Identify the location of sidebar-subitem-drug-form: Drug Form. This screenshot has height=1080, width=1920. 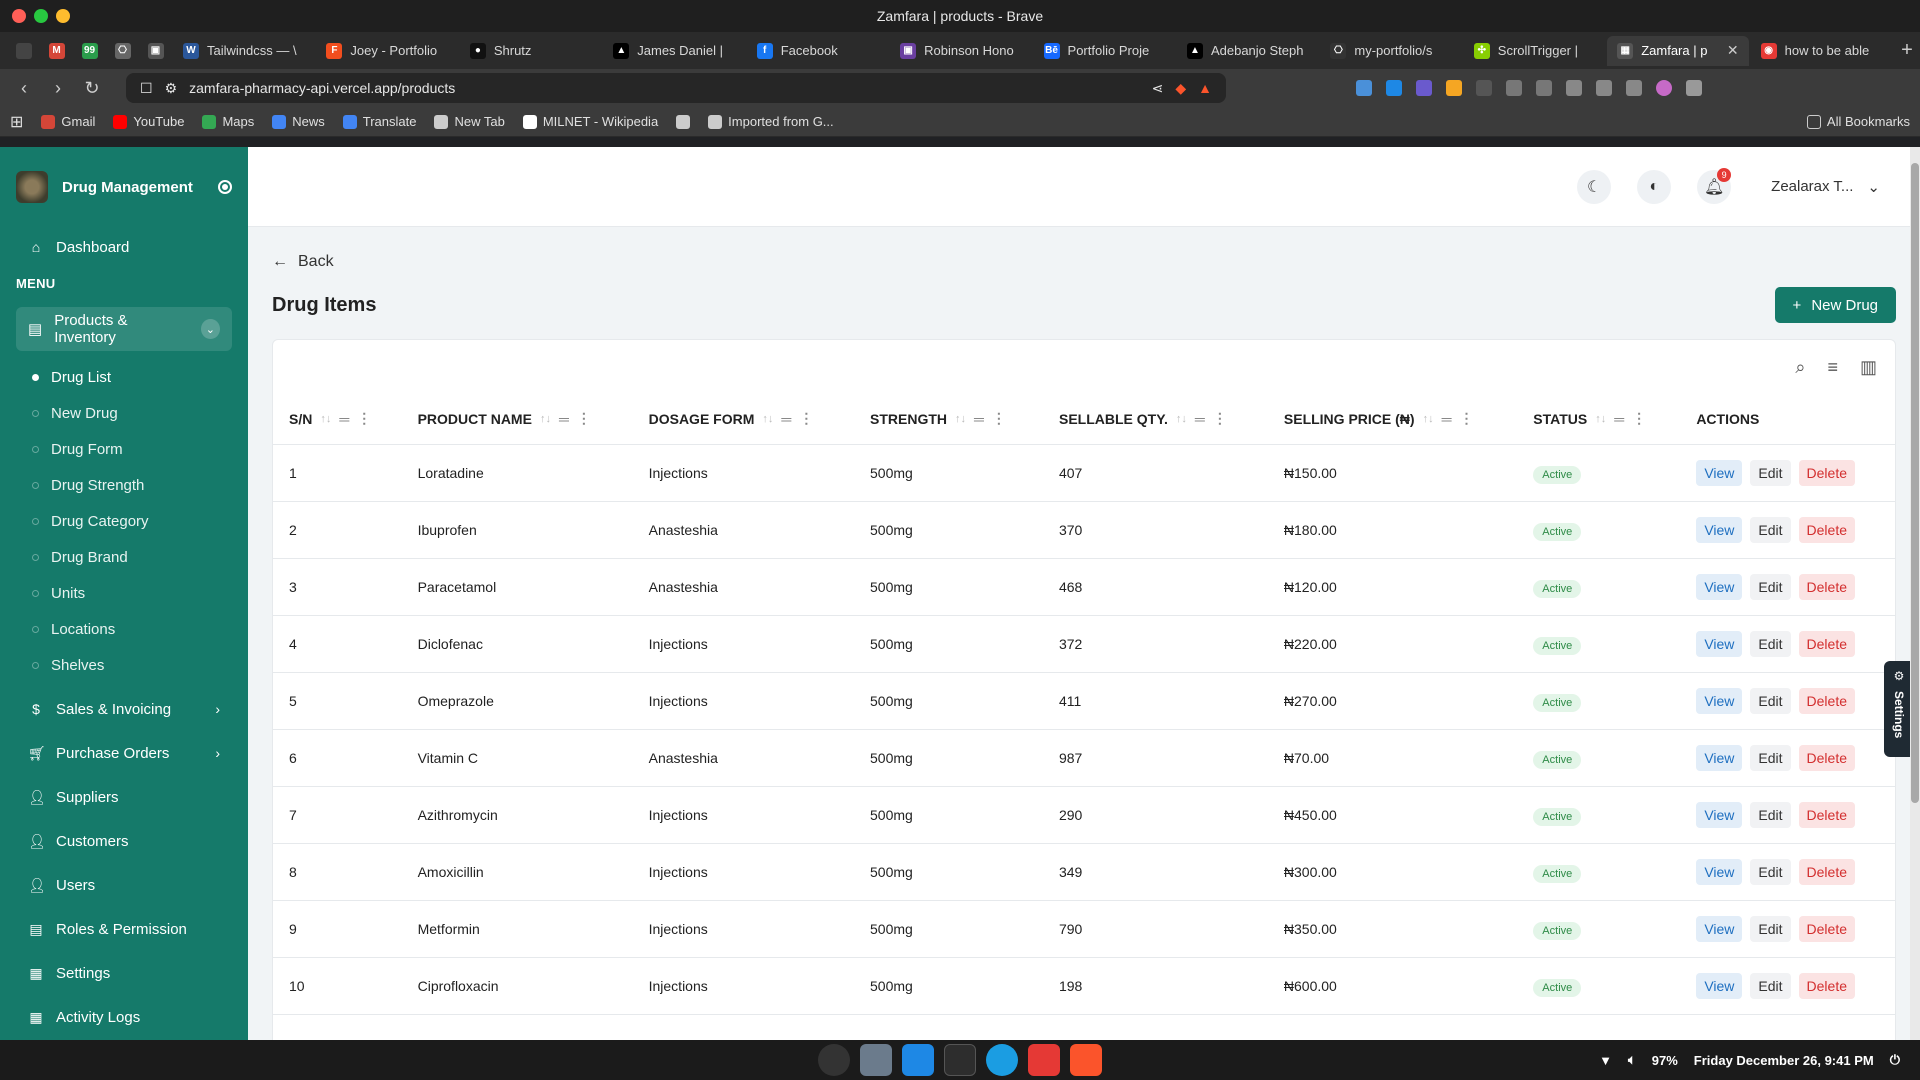
(124, 449).